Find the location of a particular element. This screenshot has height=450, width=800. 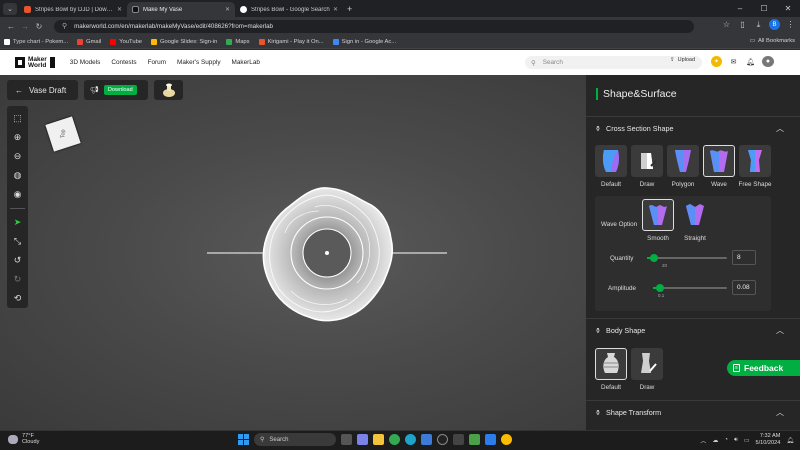

site-info-icon: ⚲ is located at coordinates (64, 26).